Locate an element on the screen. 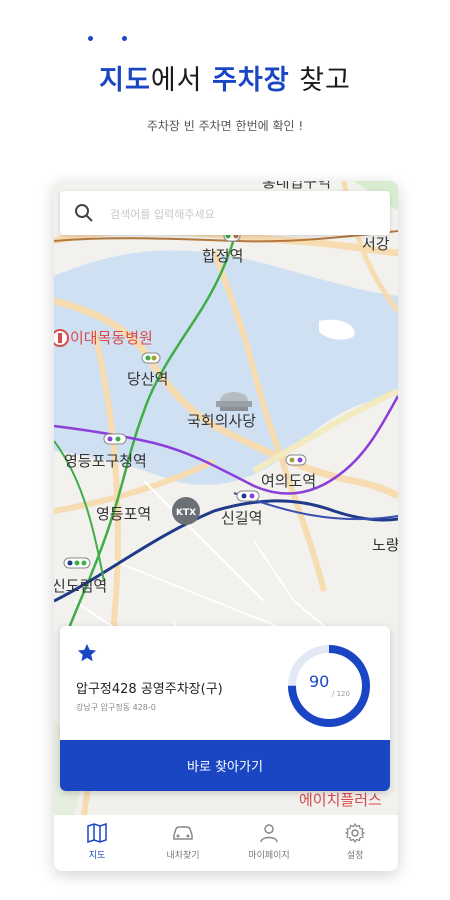 This screenshot has height=900, width=450. map-label-hospital: 이대목동병원 is located at coordinates (111, 338).